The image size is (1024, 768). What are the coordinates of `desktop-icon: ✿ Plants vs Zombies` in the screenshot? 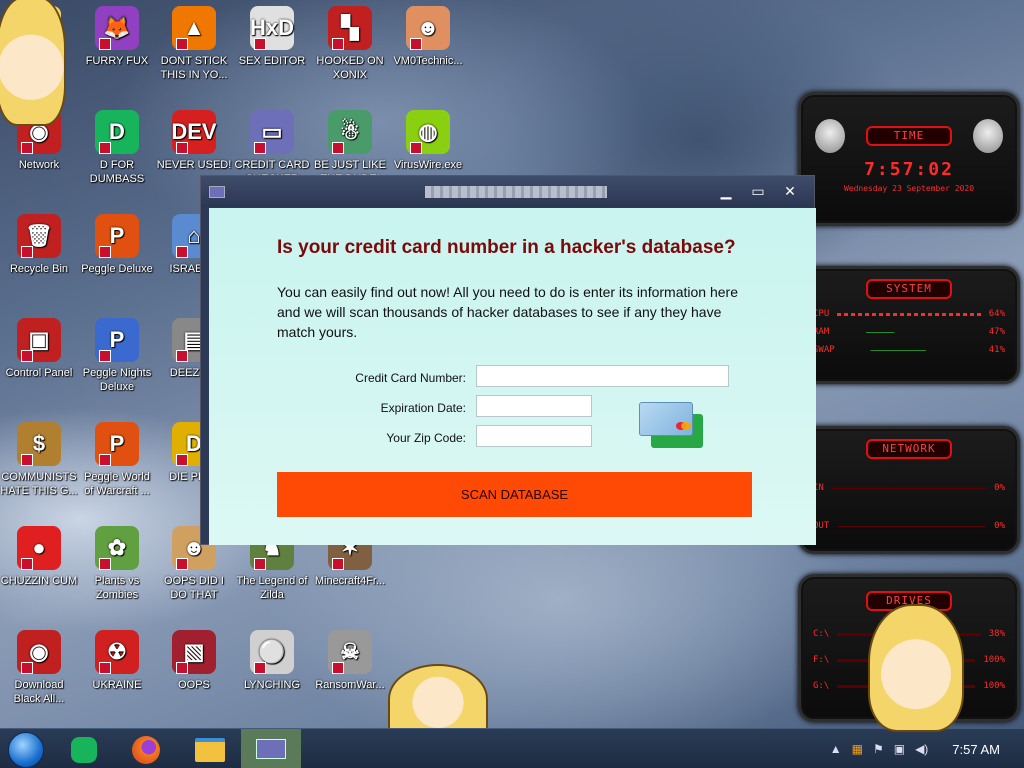 It's located at (117, 564).